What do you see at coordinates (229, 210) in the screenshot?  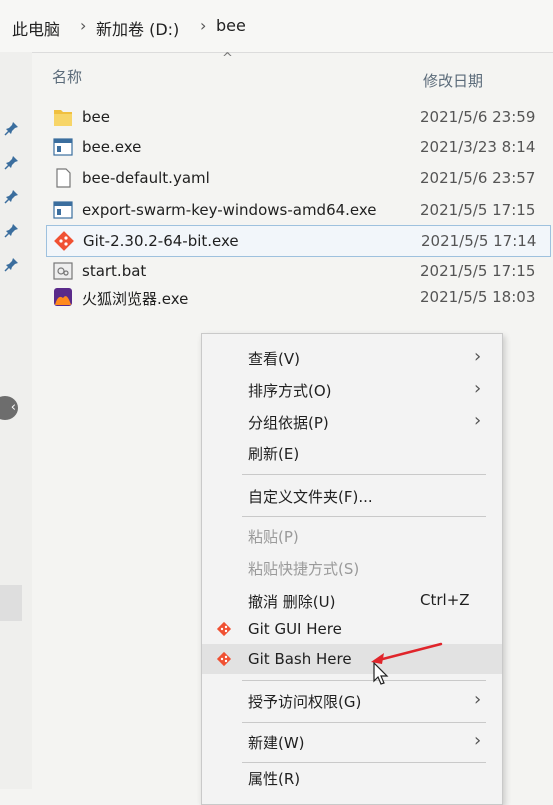 I see `file-name: export-swarm-key-windows-amd64.exe` at bounding box center [229, 210].